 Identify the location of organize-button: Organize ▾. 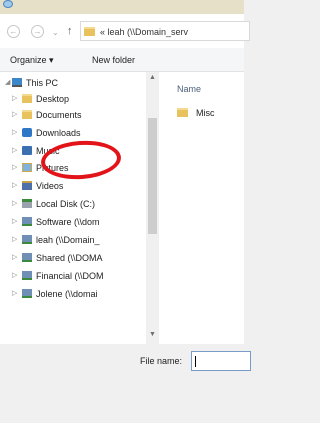
(32, 60).